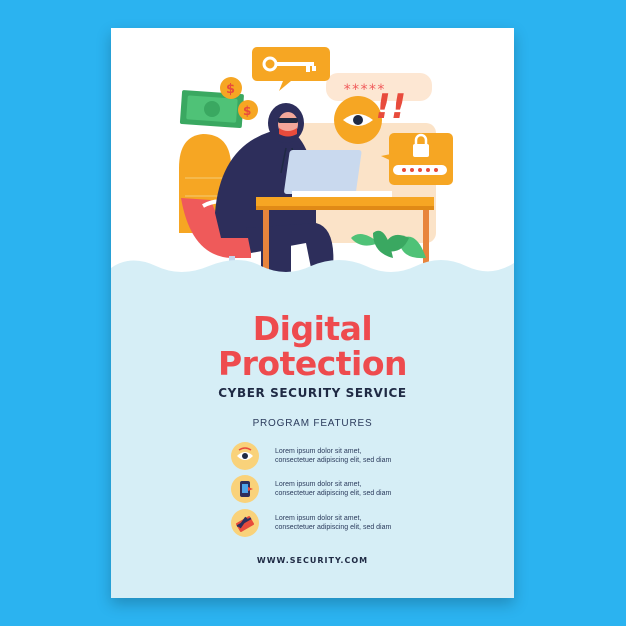 This screenshot has width=626, height=626. Describe the element at coordinates (417, 159) in the screenshot. I see `lock-bubble-icon` at that location.